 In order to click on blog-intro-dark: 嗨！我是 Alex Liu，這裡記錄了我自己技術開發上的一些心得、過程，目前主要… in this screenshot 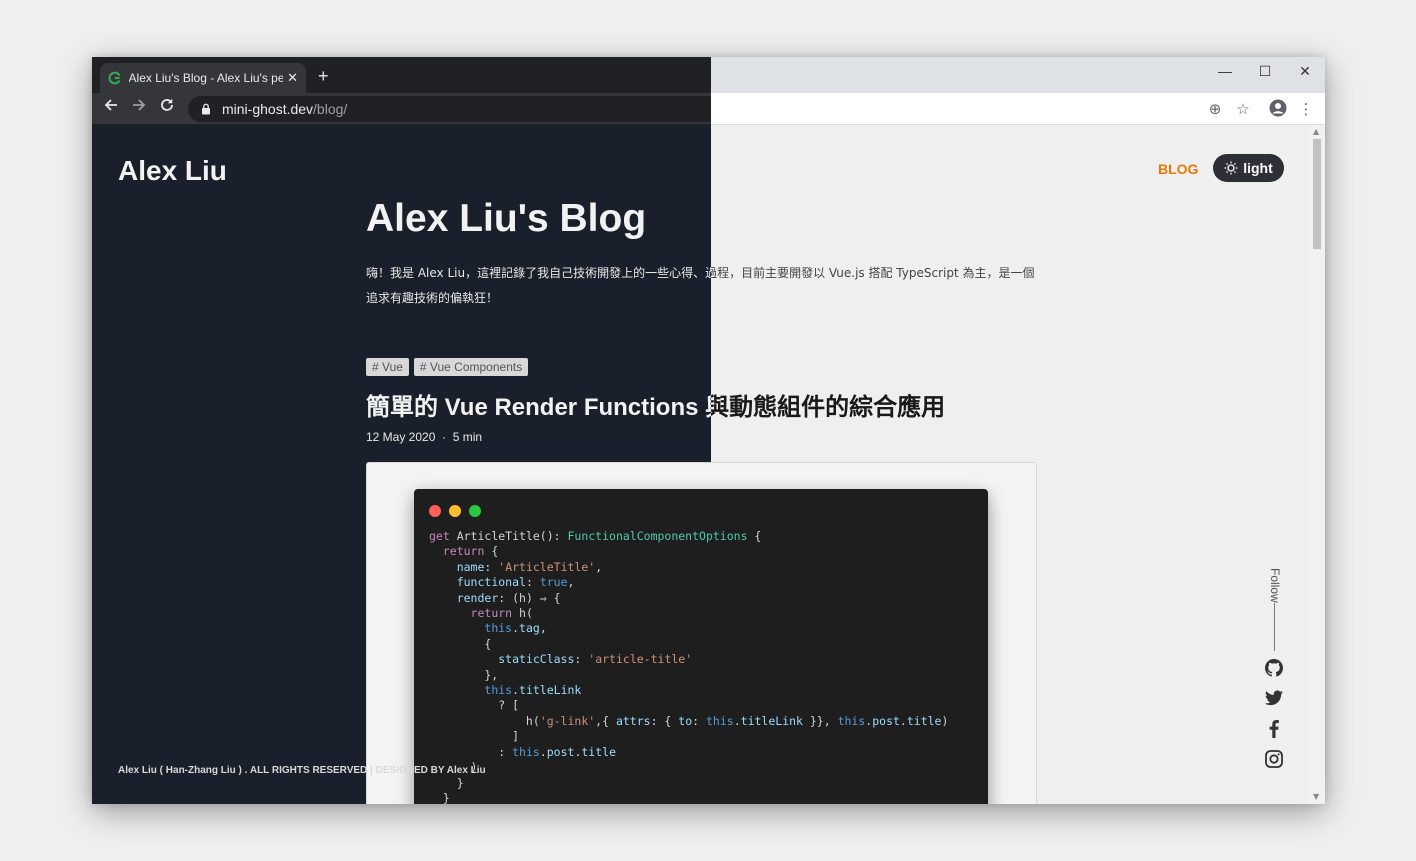, I will do `click(538, 285)`.